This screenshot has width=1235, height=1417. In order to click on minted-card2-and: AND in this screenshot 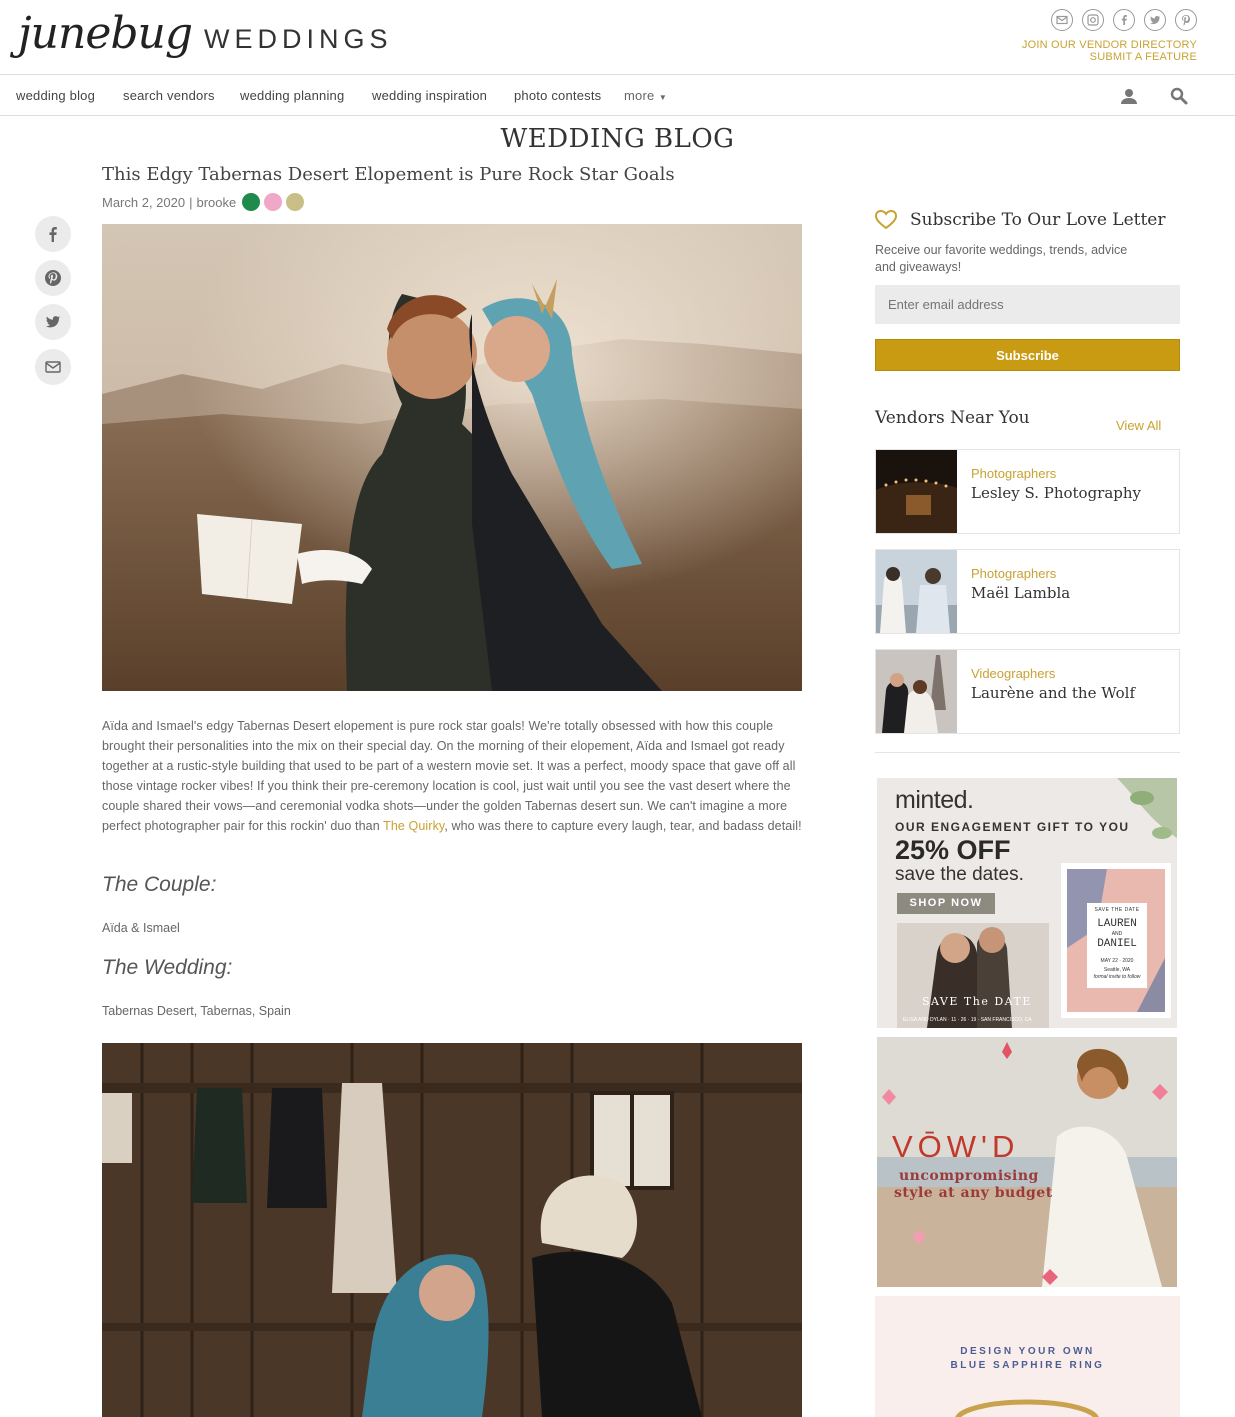, I will do `click(1117, 934)`.